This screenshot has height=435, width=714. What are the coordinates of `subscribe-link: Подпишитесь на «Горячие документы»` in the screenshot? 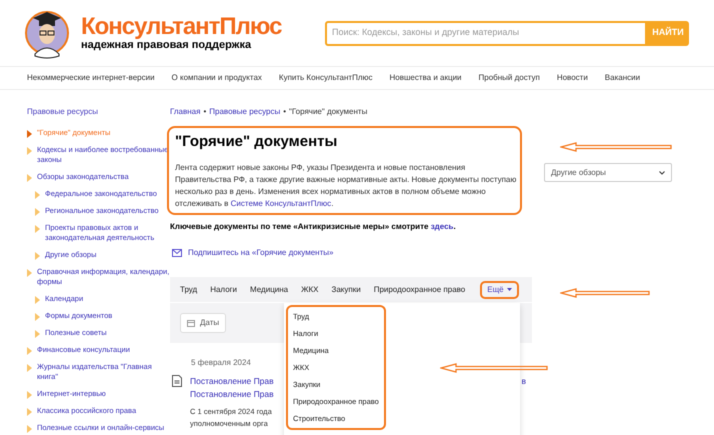 It's located at (261, 253).